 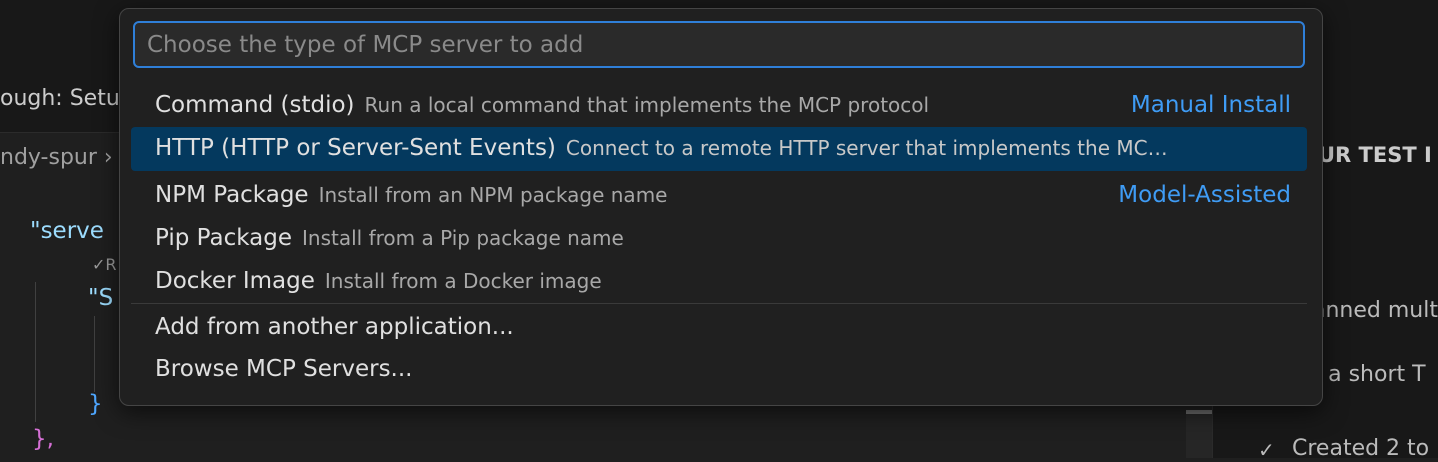 What do you see at coordinates (255, 105) in the screenshot?
I see `item-label: Command (stdio)` at bounding box center [255, 105].